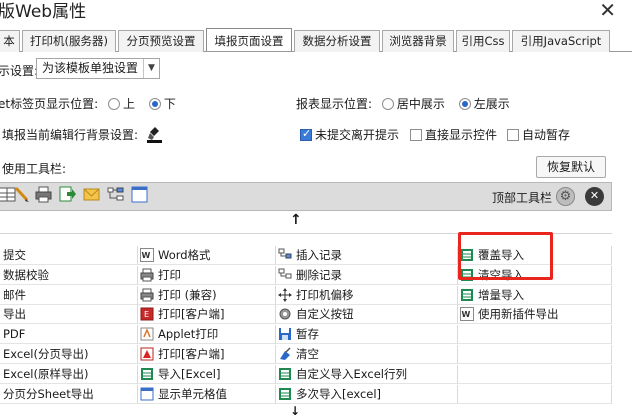  I want to click on cell-icon, so click(147, 394).